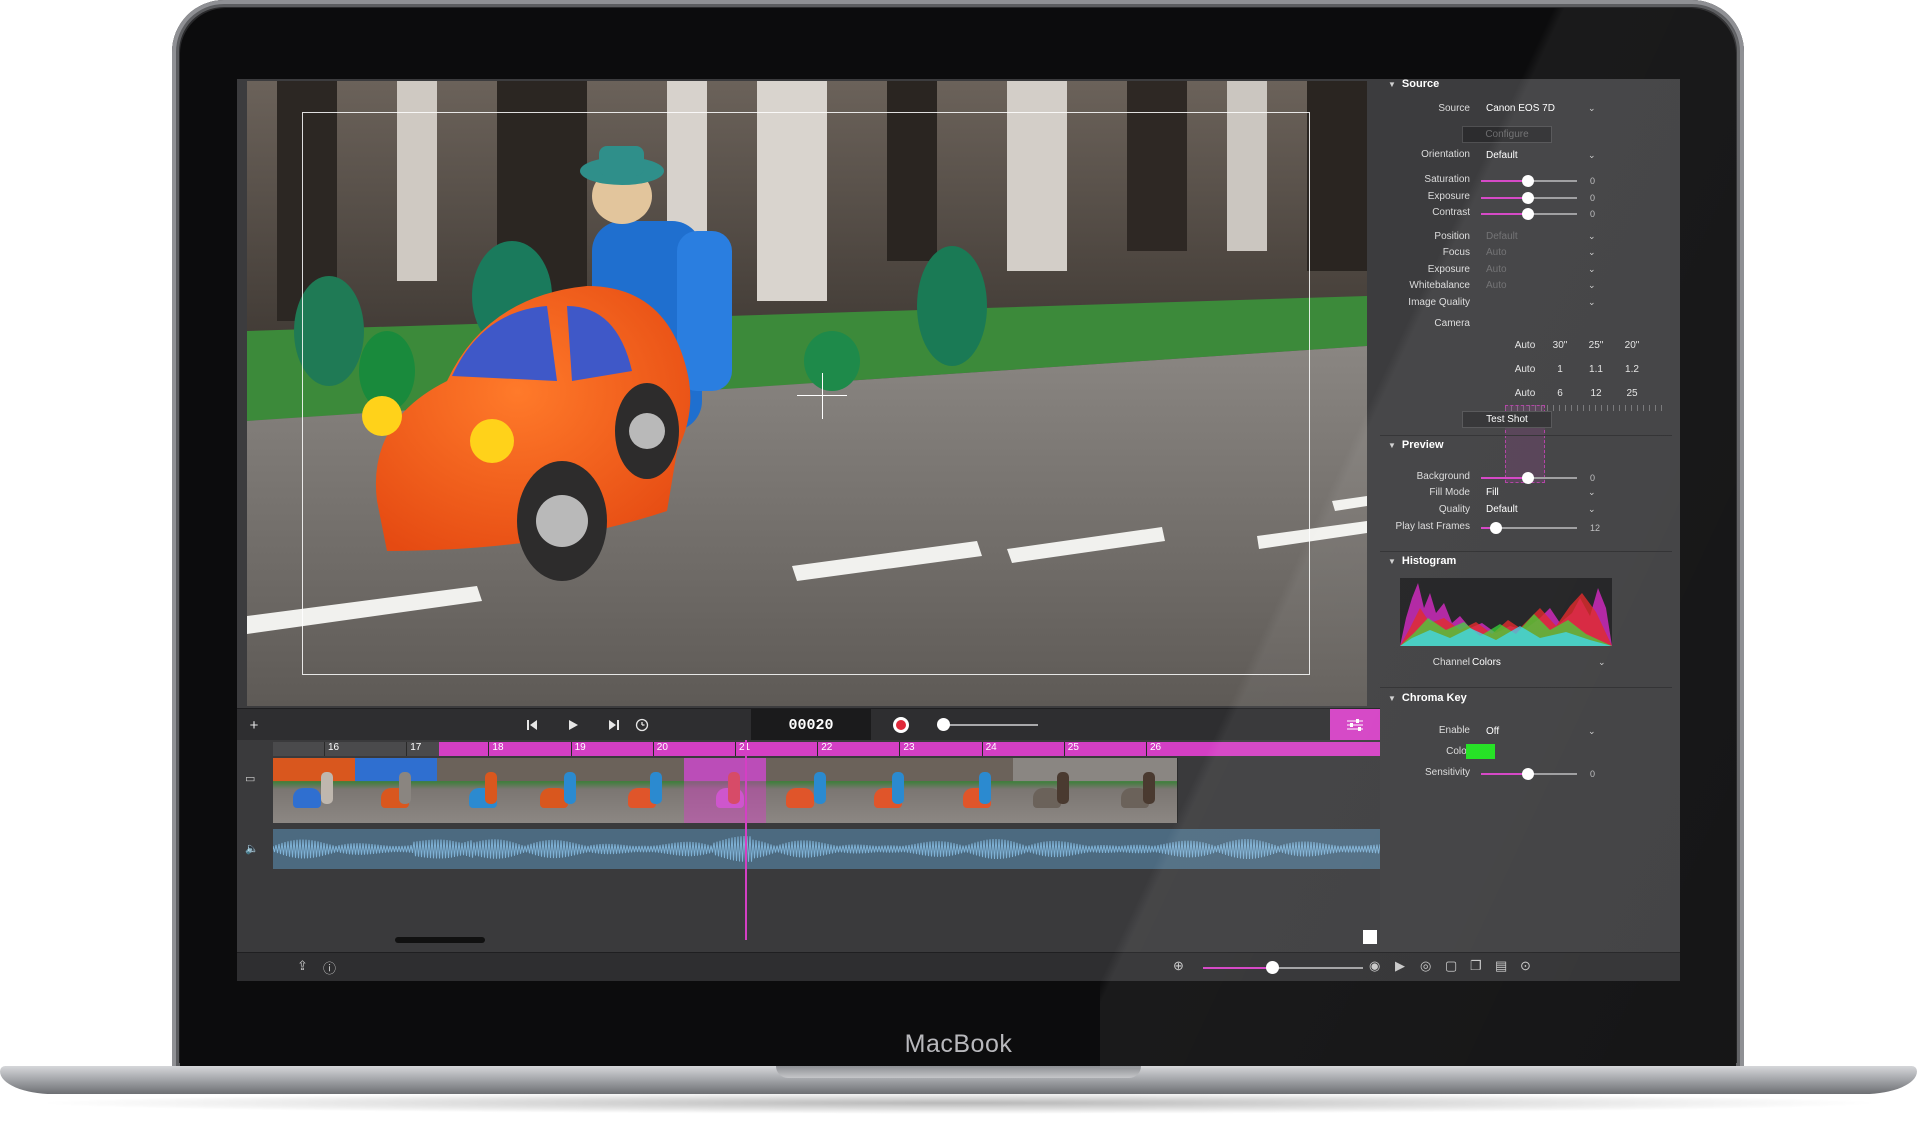 The width and height of the screenshot is (1917, 1126). I want to click on frame-number: 18, so click(498, 747).